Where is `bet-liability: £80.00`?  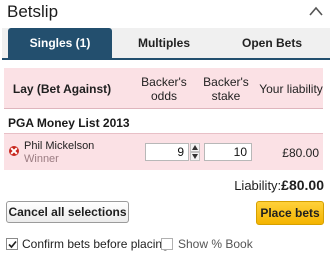 bet-liability: £80.00 is located at coordinates (300, 153).